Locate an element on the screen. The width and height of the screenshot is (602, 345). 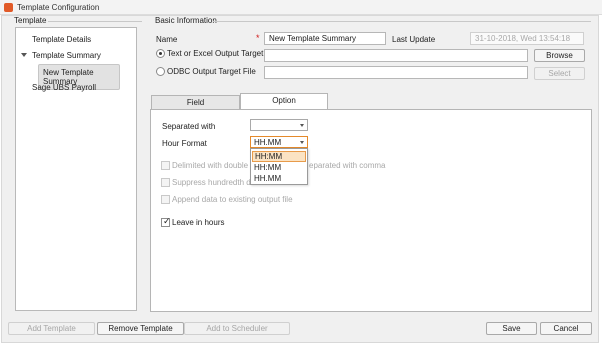
app-logo-icon is located at coordinates (8, 7).